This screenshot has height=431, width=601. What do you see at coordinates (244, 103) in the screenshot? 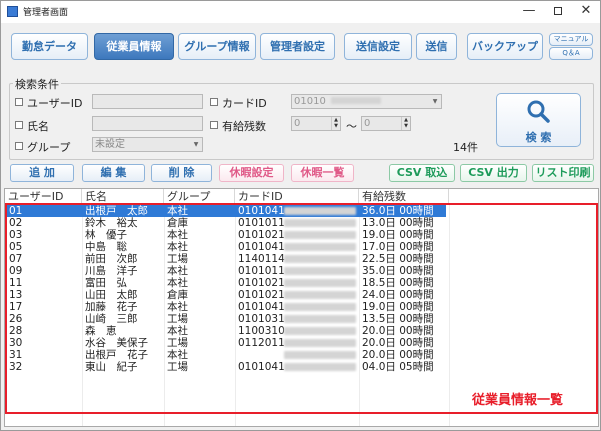
I see `card-id-label: カードID` at bounding box center [244, 103].